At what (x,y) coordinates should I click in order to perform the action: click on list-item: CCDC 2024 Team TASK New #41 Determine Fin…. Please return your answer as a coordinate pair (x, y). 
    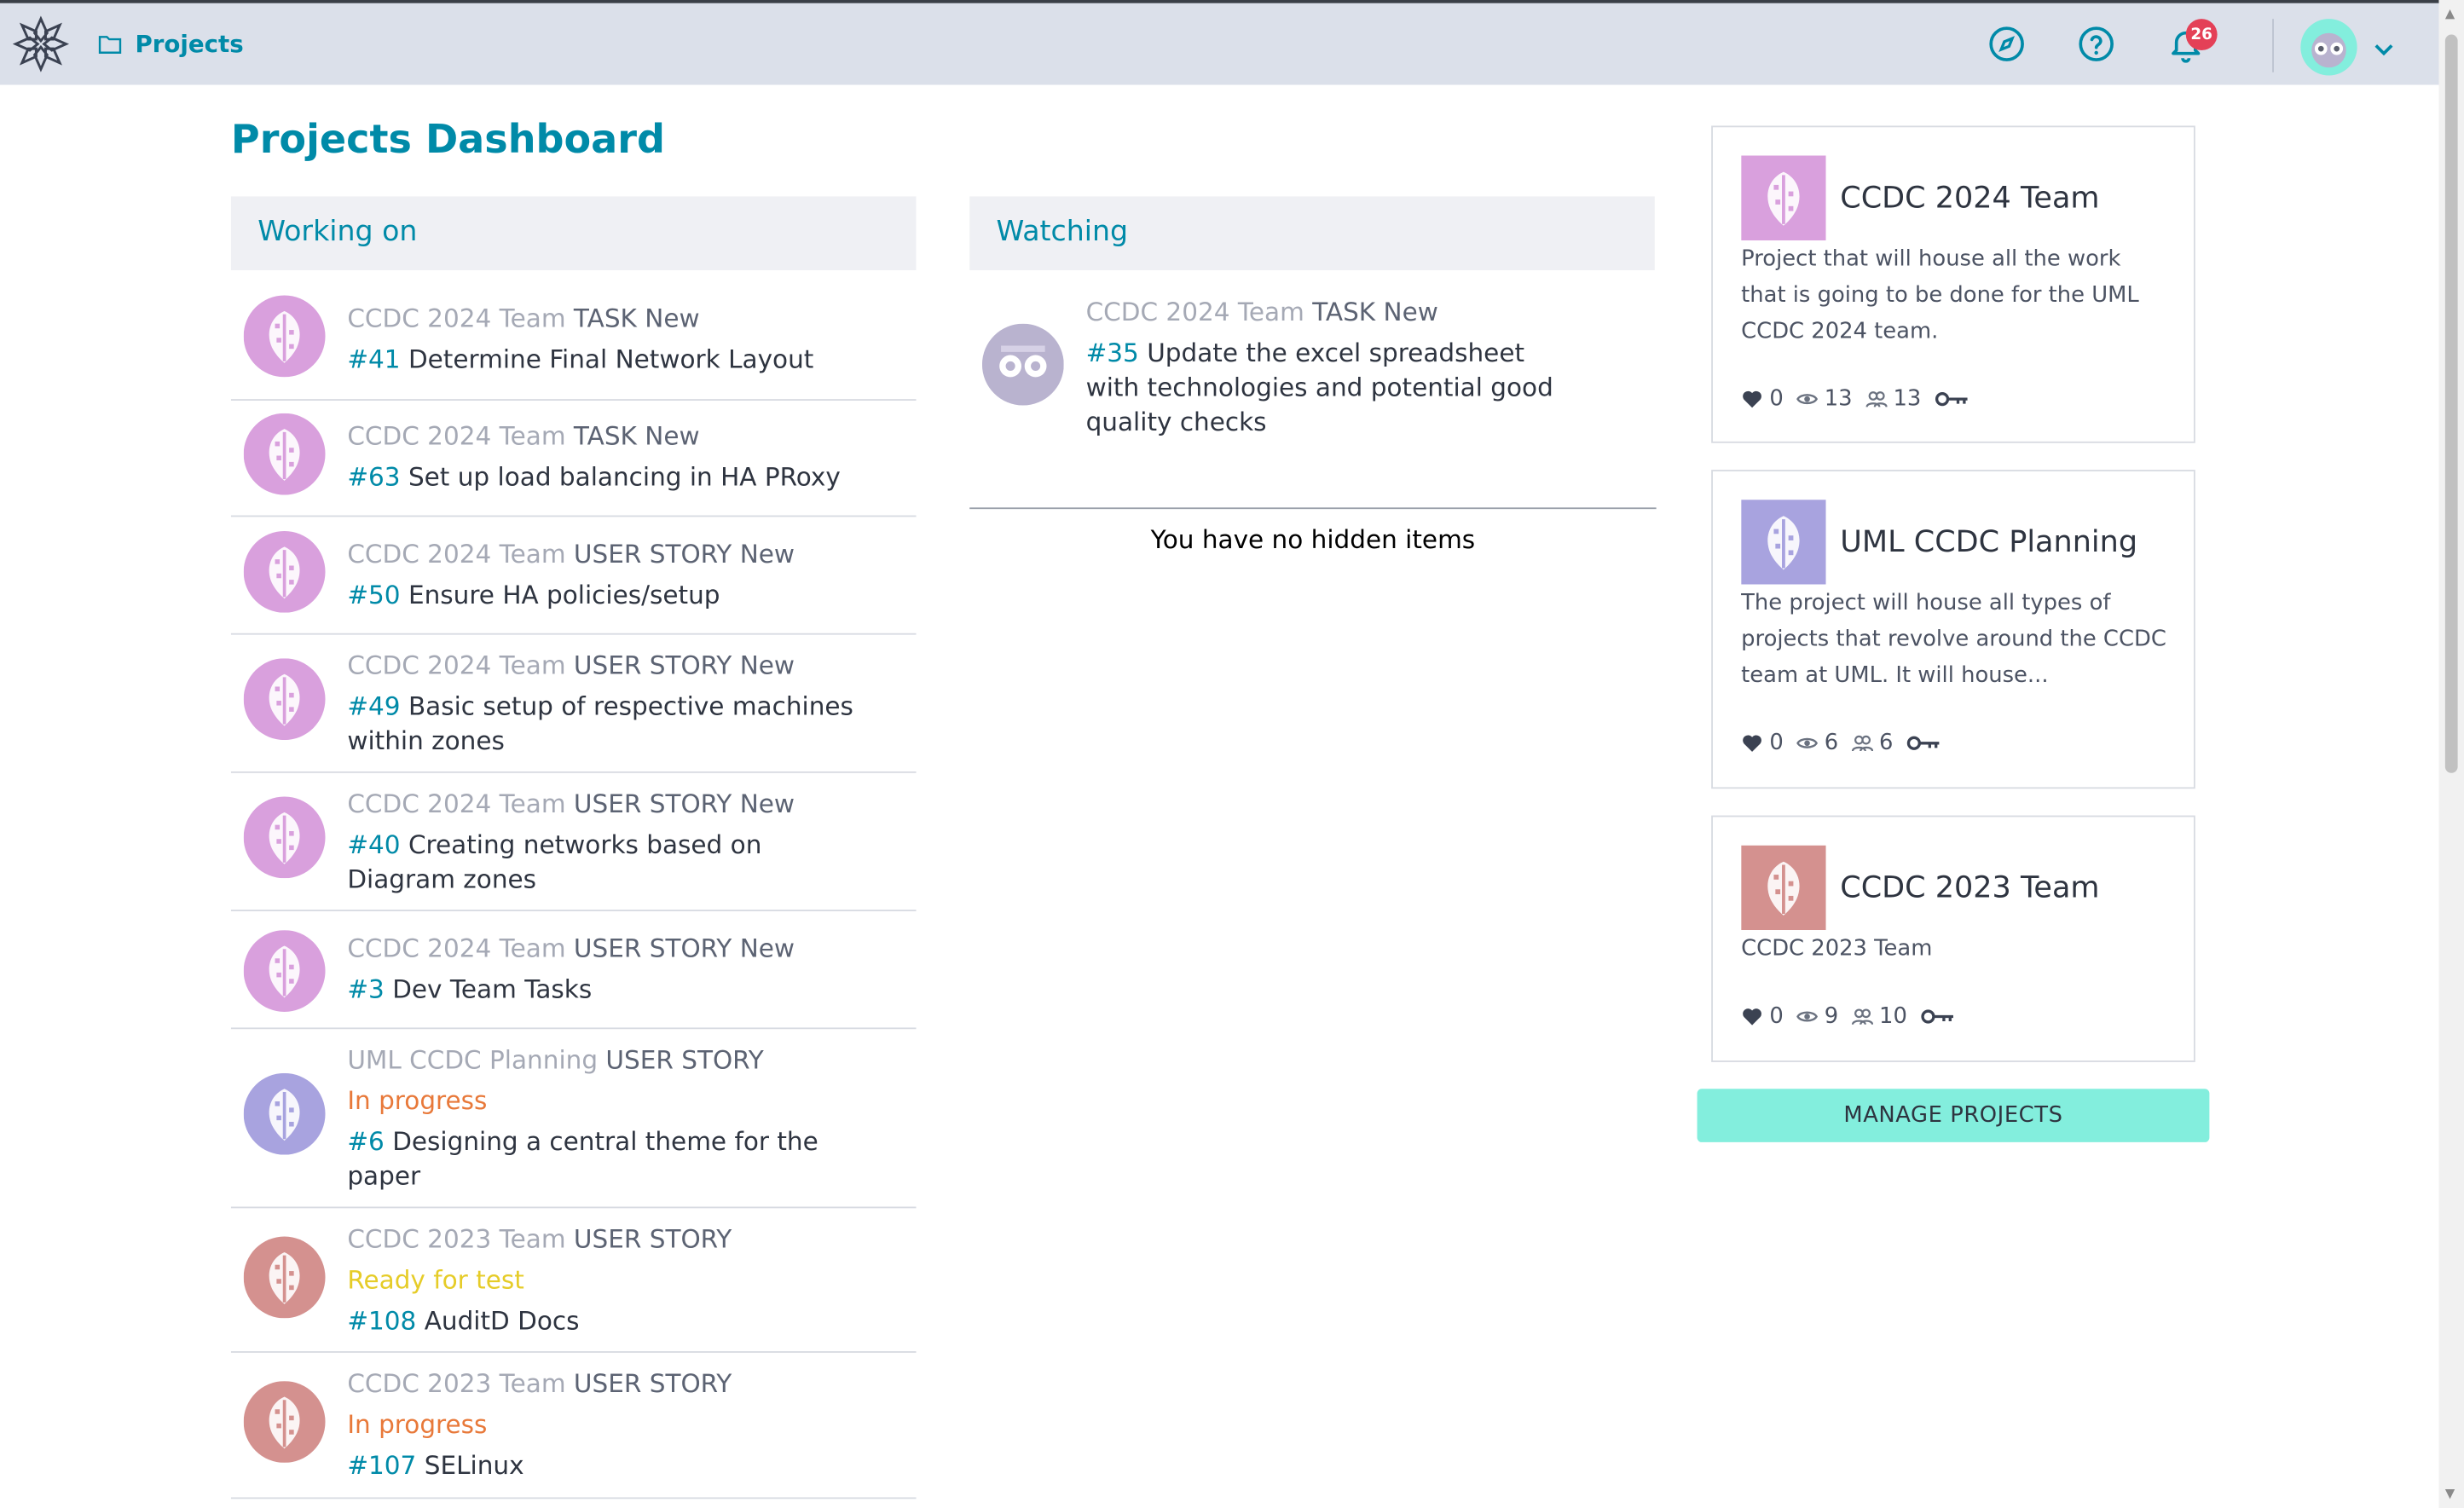
    Looking at the image, I should click on (573, 341).